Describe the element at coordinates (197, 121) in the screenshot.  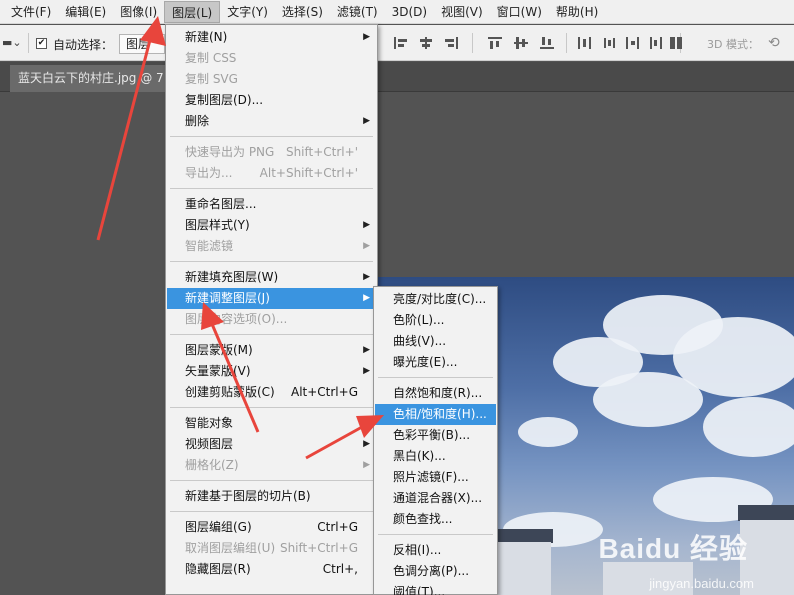
I see `layer-menu-item-label: 删除` at that location.